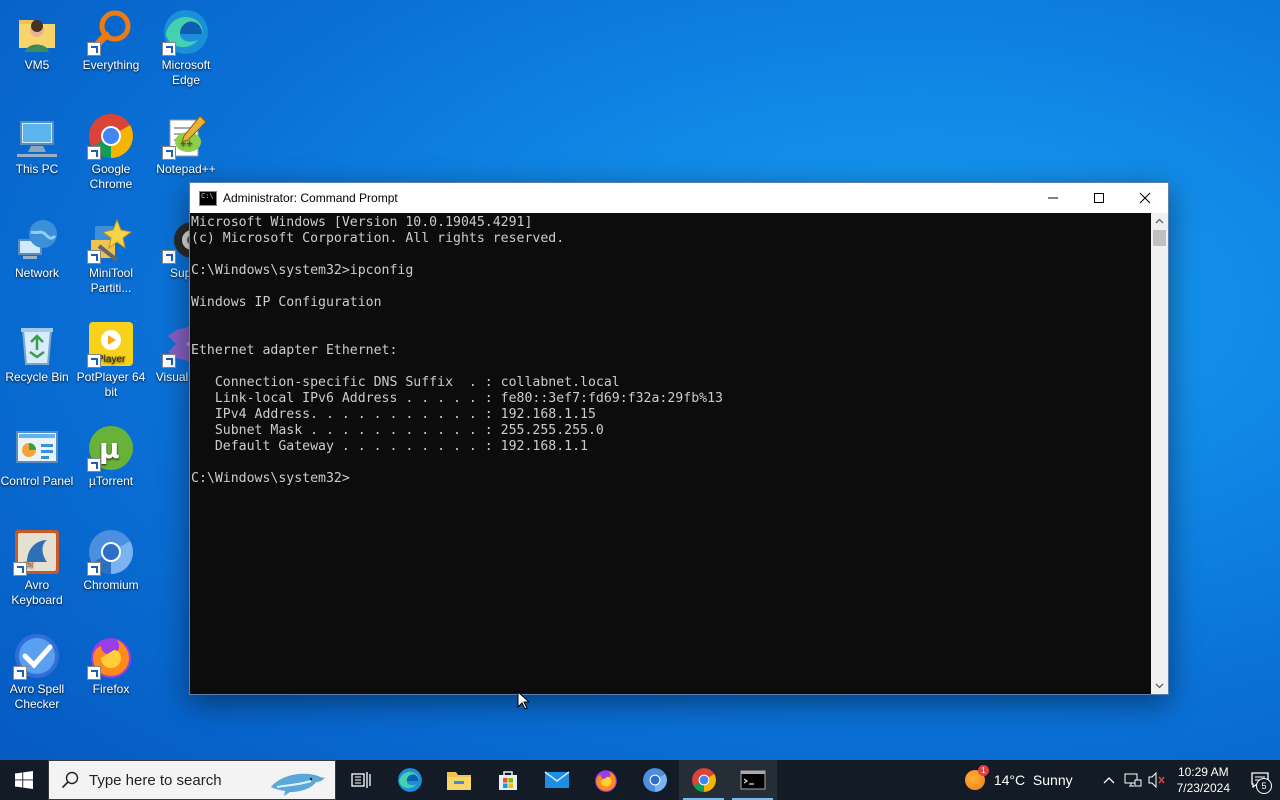  I want to click on desktop-icon-label: Firefox, so click(111, 689).